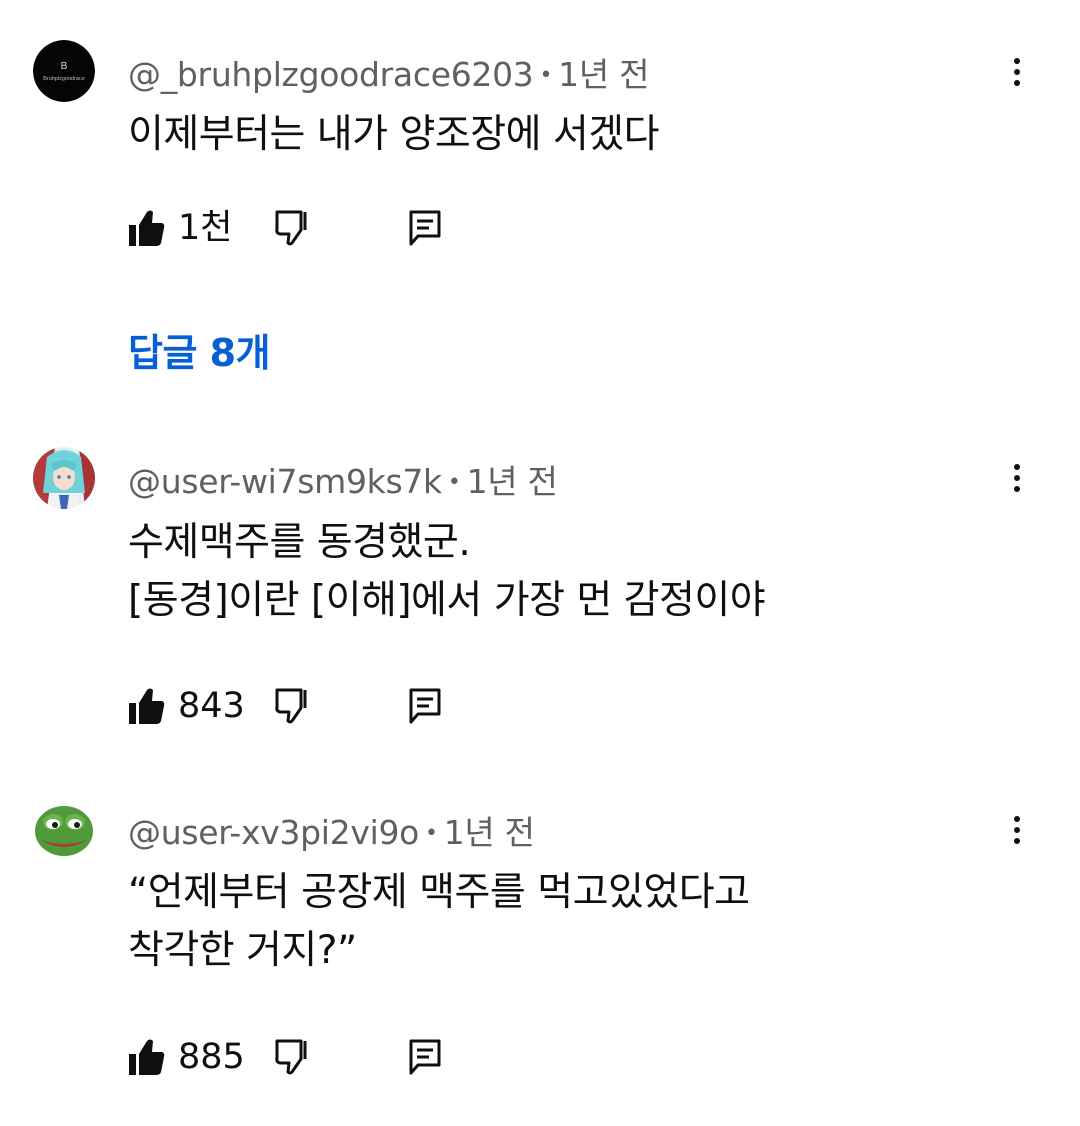 The width and height of the screenshot is (1080, 1126). I want to click on like-count: 1천, so click(205, 228).